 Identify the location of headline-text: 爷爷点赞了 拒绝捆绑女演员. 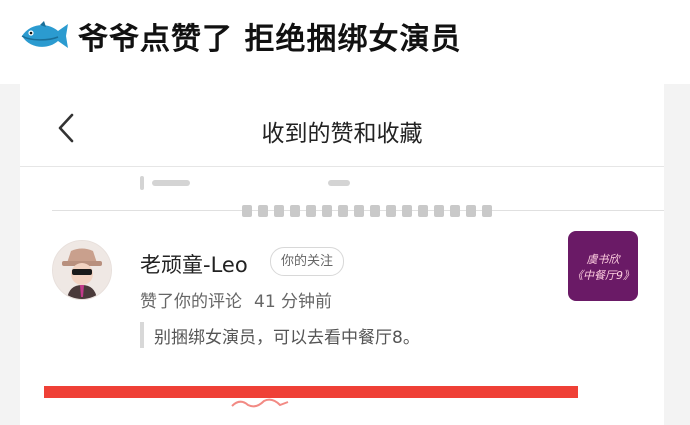
(270, 39).